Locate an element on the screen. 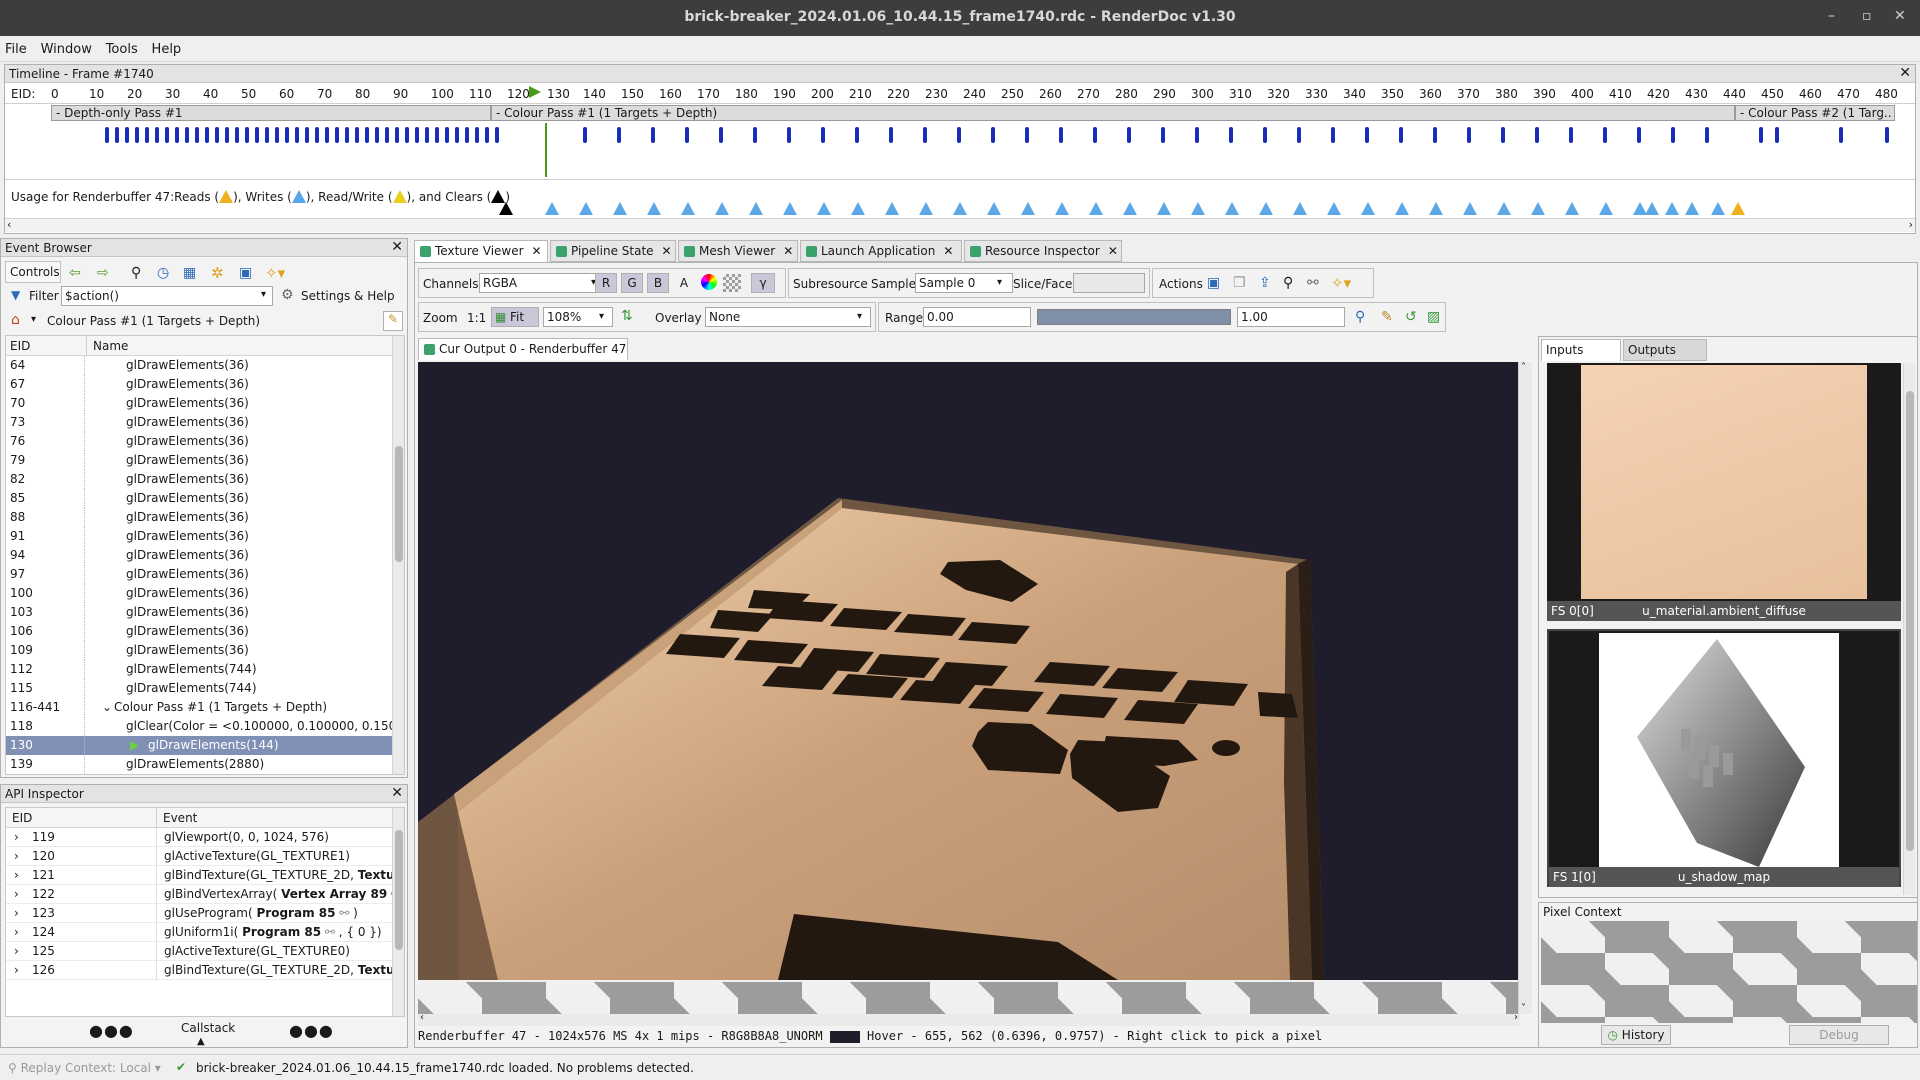 Image resolution: width=1920 pixels, height=1080 pixels. tab-cur-output: Cur Output 0 - Renderbuffer 47 is located at coordinates (523, 349).